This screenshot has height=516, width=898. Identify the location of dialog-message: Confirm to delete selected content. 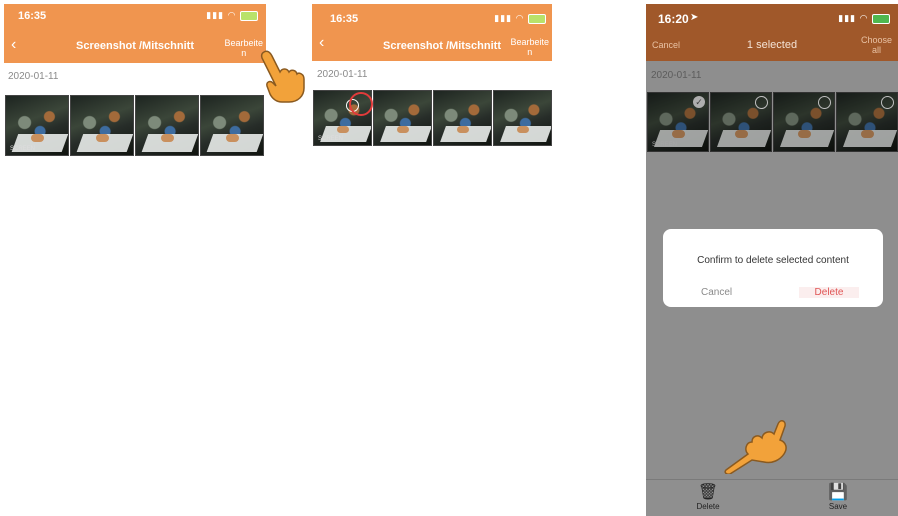
(773, 260).